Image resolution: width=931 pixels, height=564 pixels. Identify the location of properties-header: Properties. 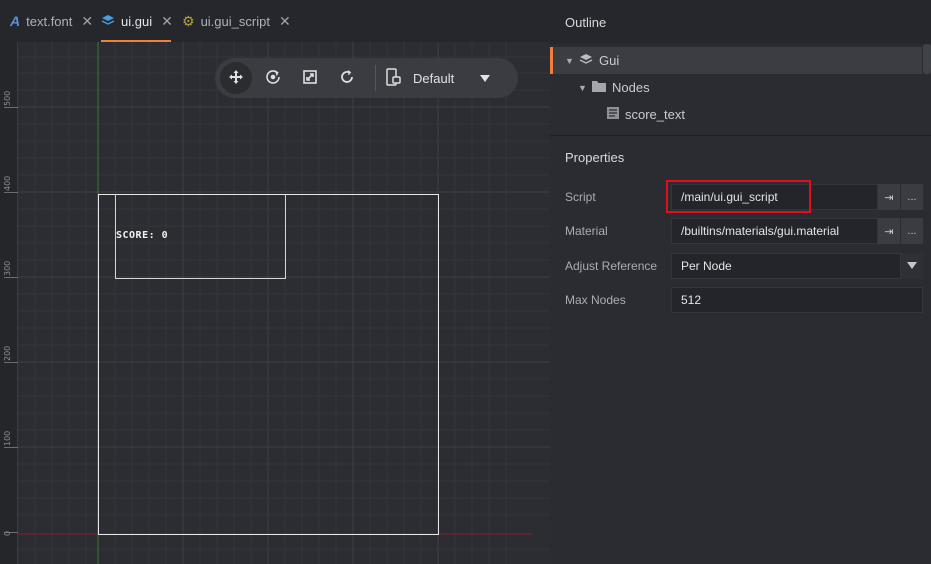
(740, 155).